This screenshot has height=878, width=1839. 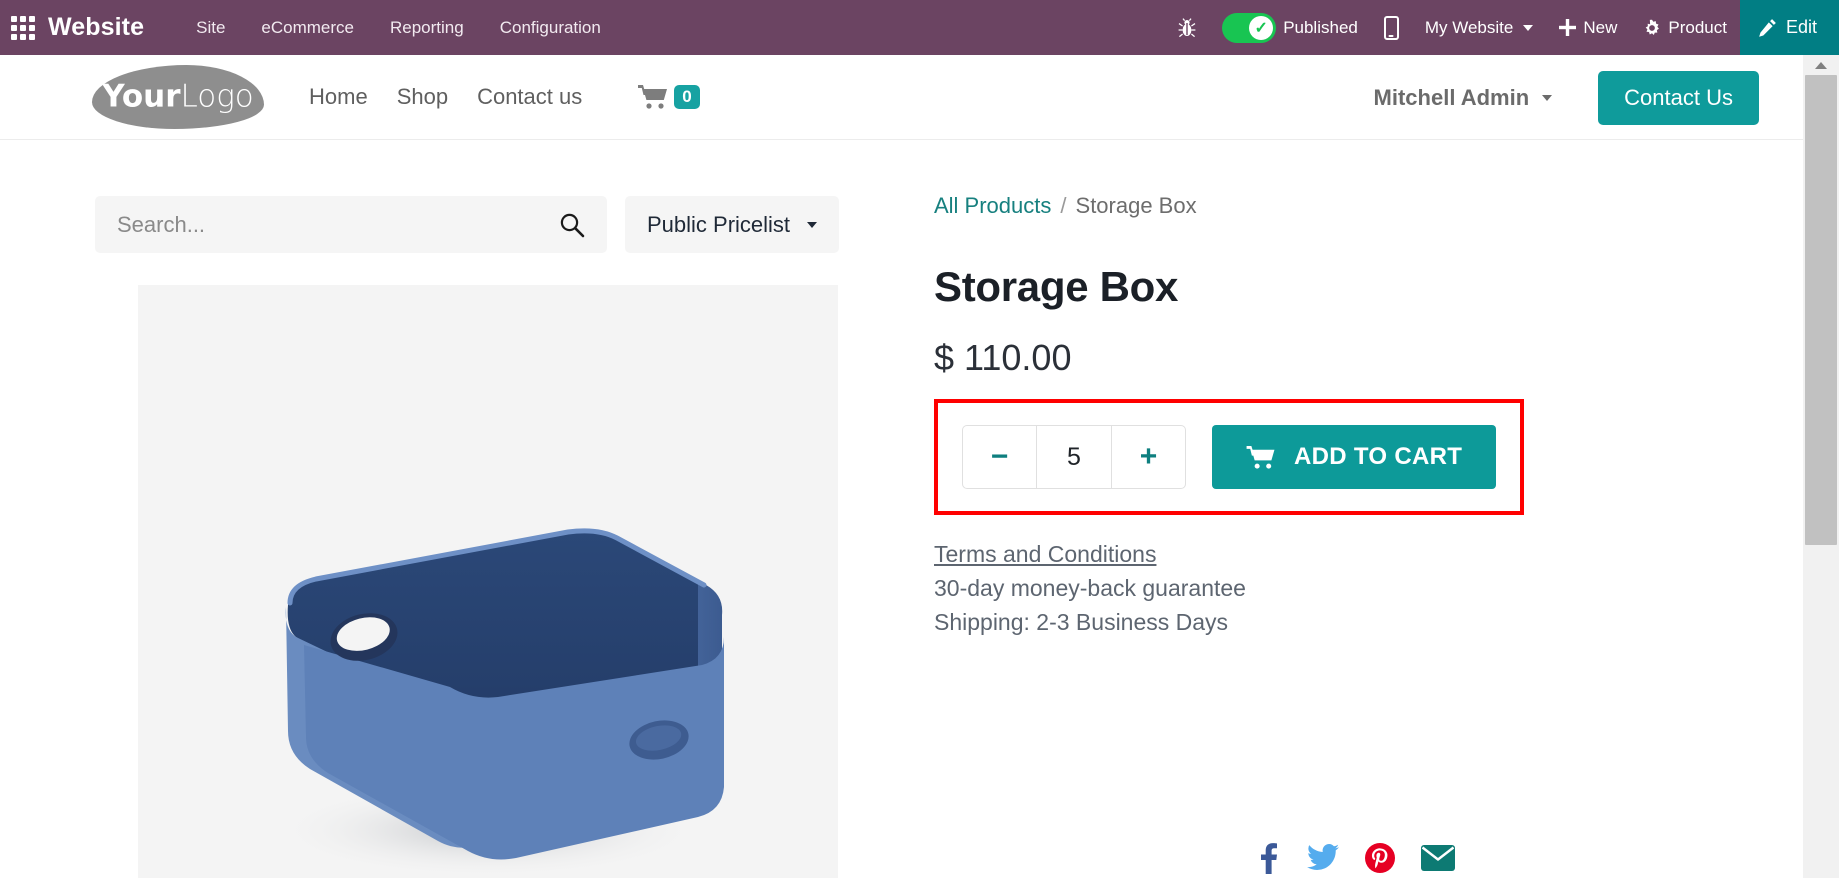 I want to click on menu-configuration: Configuration, so click(x=550, y=28).